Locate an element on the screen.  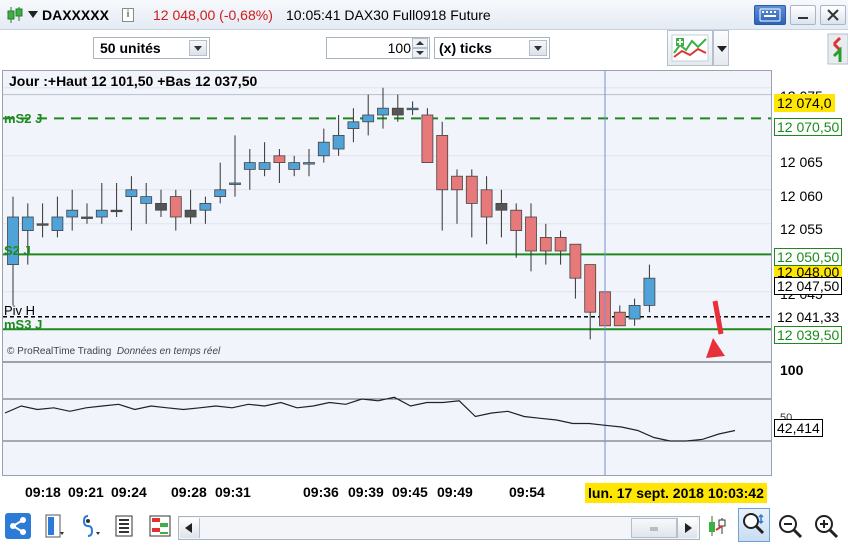
ticks-stepper-icon is located at coordinates (420, 48).